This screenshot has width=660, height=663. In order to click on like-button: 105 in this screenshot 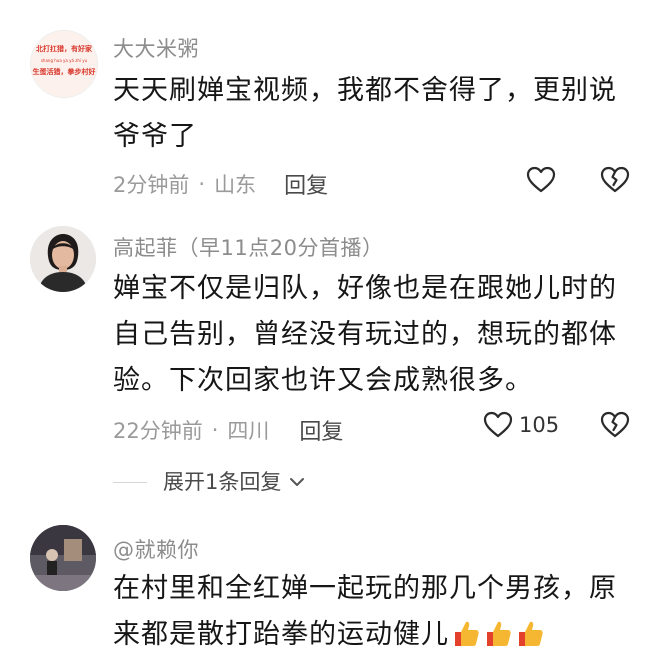, I will do `click(521, 425)`.